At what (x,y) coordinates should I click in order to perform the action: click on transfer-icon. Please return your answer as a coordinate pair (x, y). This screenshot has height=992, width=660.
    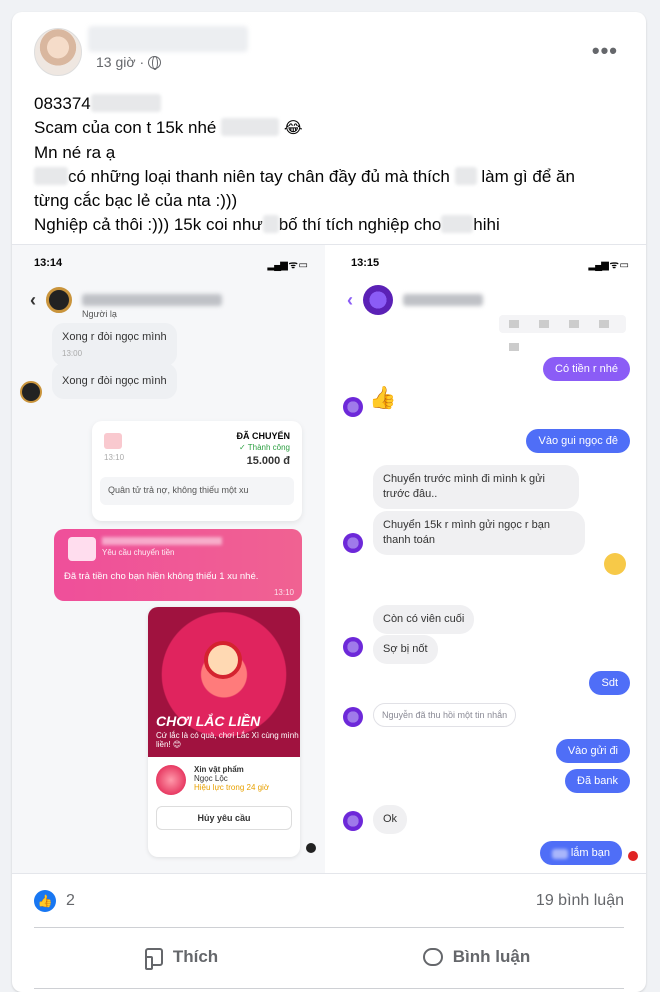
    Looking at the image, I should click on (113, 441).